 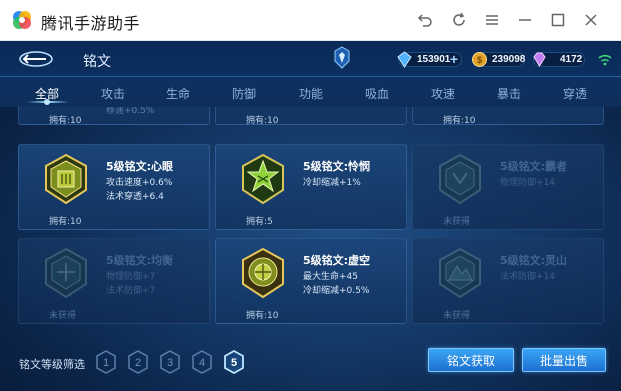 I want to click on level-filter-label: 铭文等级筛选, so click(x=52, y=364).